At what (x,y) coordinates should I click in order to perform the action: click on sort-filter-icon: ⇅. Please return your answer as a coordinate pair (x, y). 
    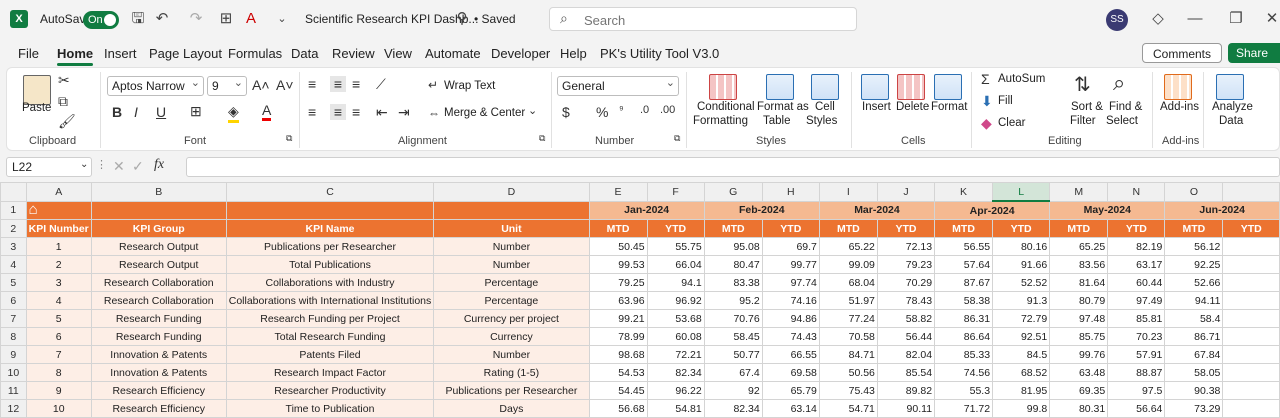
    Looking at the image, I should click on (1082, 84).